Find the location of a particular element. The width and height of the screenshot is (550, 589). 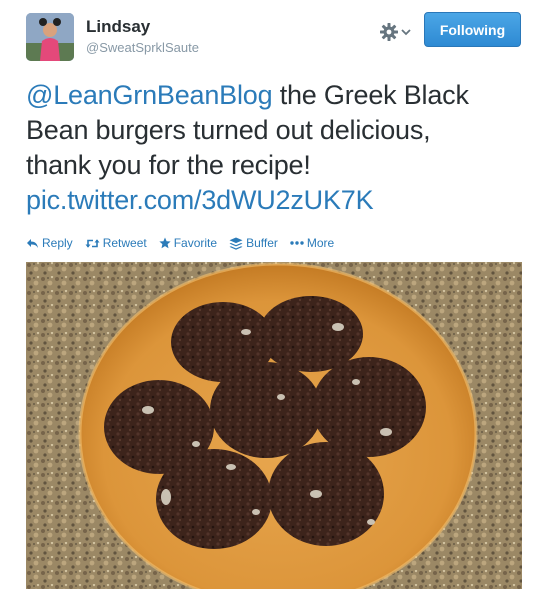

buffer-label: Buffer is located at coordinates (262, 243).